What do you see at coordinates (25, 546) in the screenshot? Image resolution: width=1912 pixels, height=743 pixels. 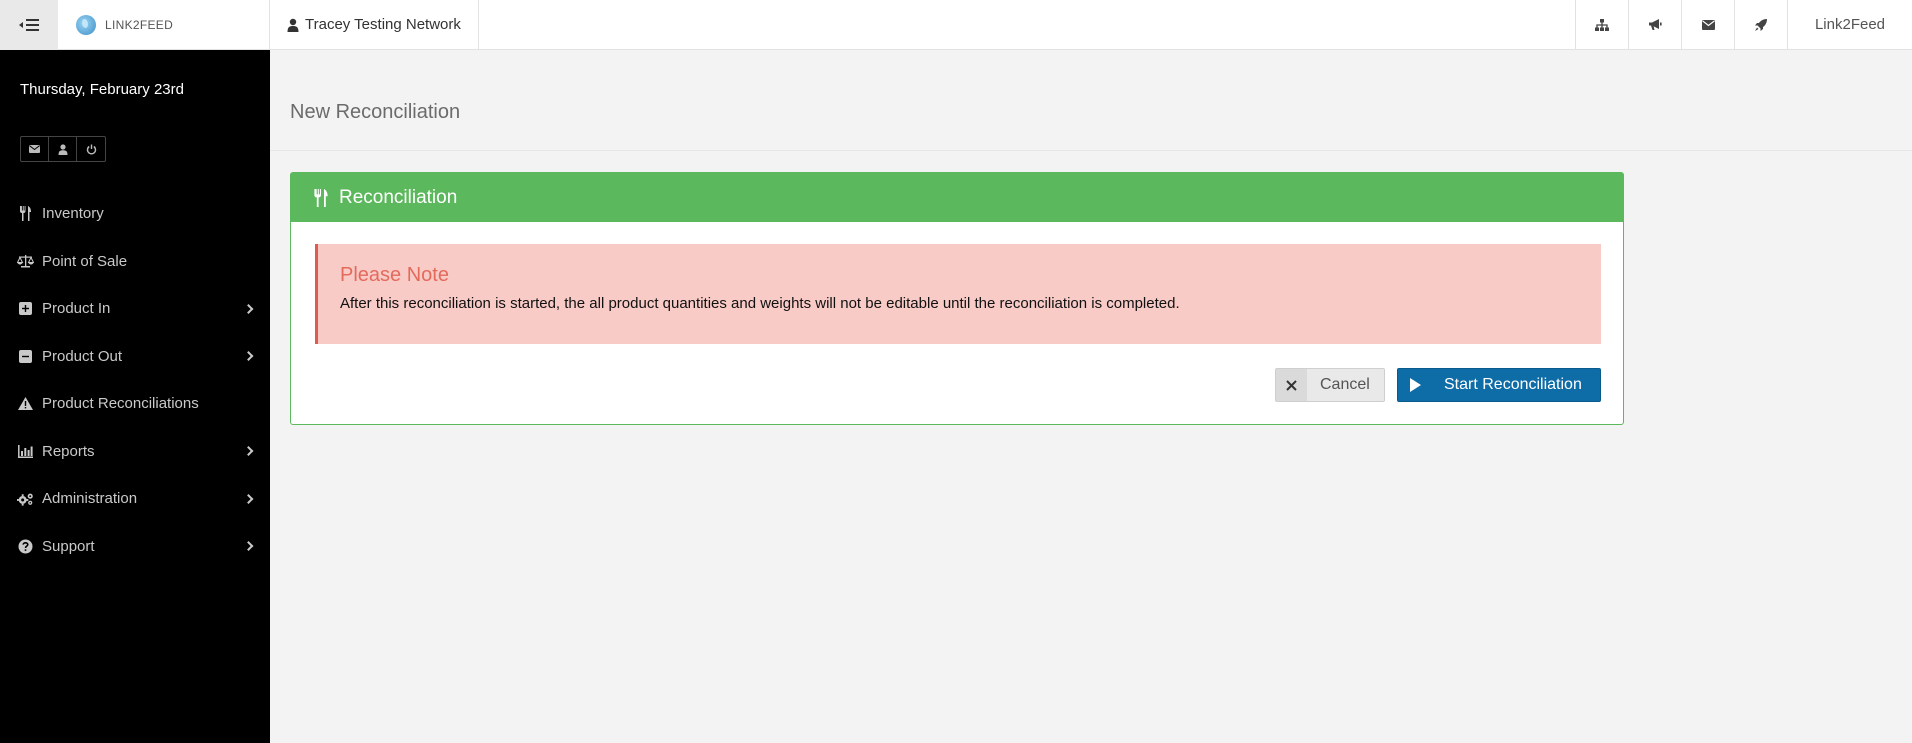 I see `question-circle-icon` at bounding box center [25, 546].